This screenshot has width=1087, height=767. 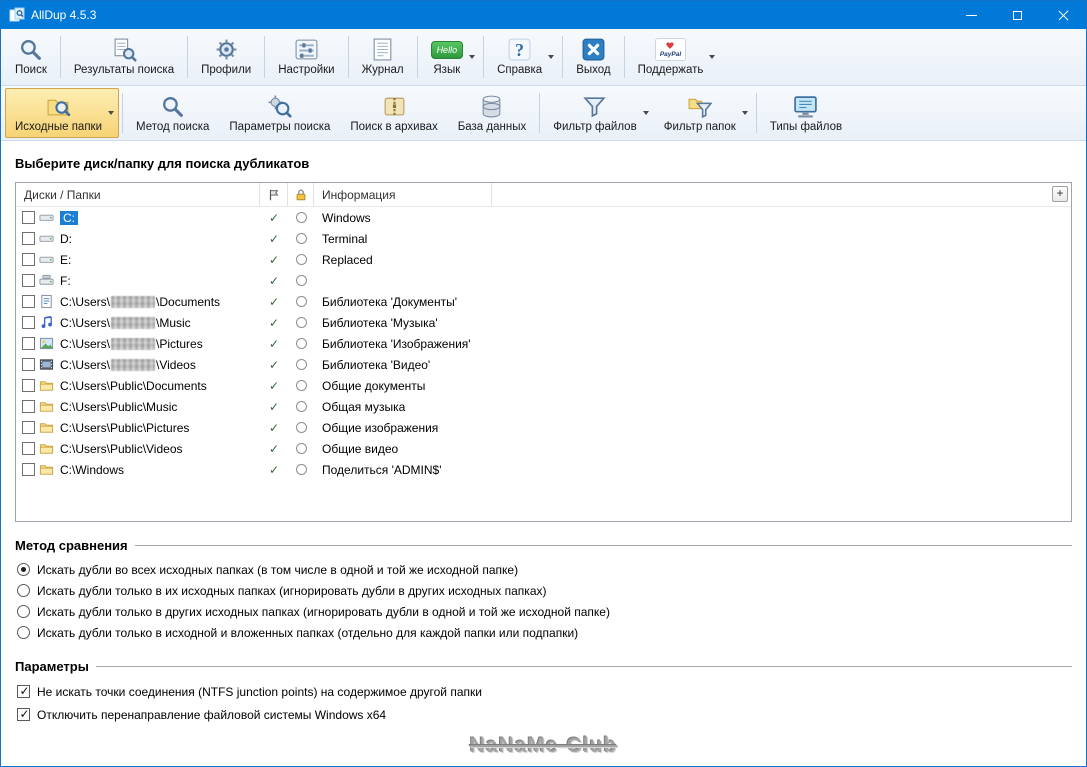 What do you see at coordinates (71, 545) in the screenshot?
I see `comparison-section-title: Метод сравнения` at bounding box center [71, 545].